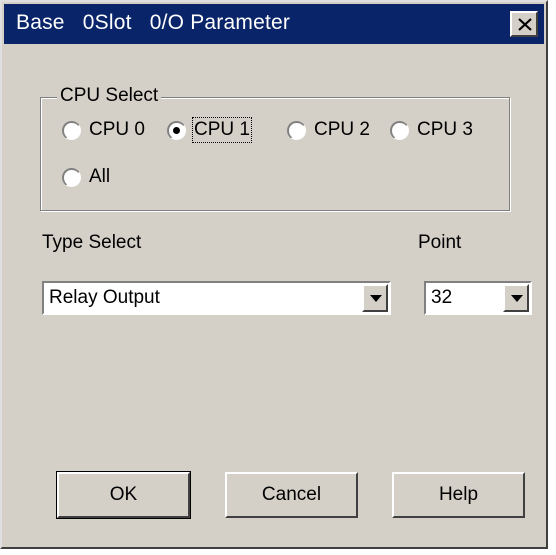 The image size is (556, 555). I want to click on type-select-label: Type Select, so click(92, 242).